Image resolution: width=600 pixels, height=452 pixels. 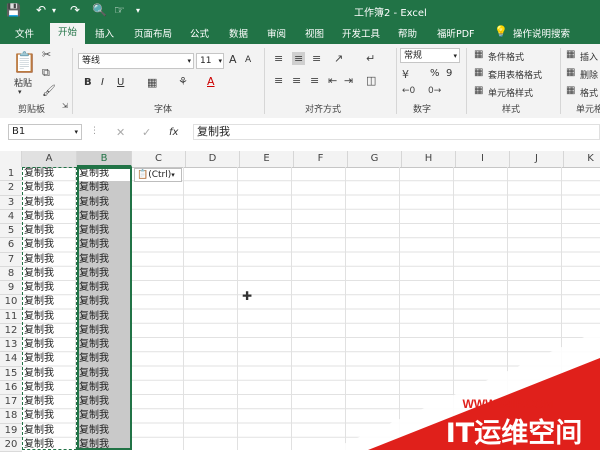 What do you see at coordinates (11, 273) in the screenshot?
I see `row-header: 8` at bounding box center [11, 273].